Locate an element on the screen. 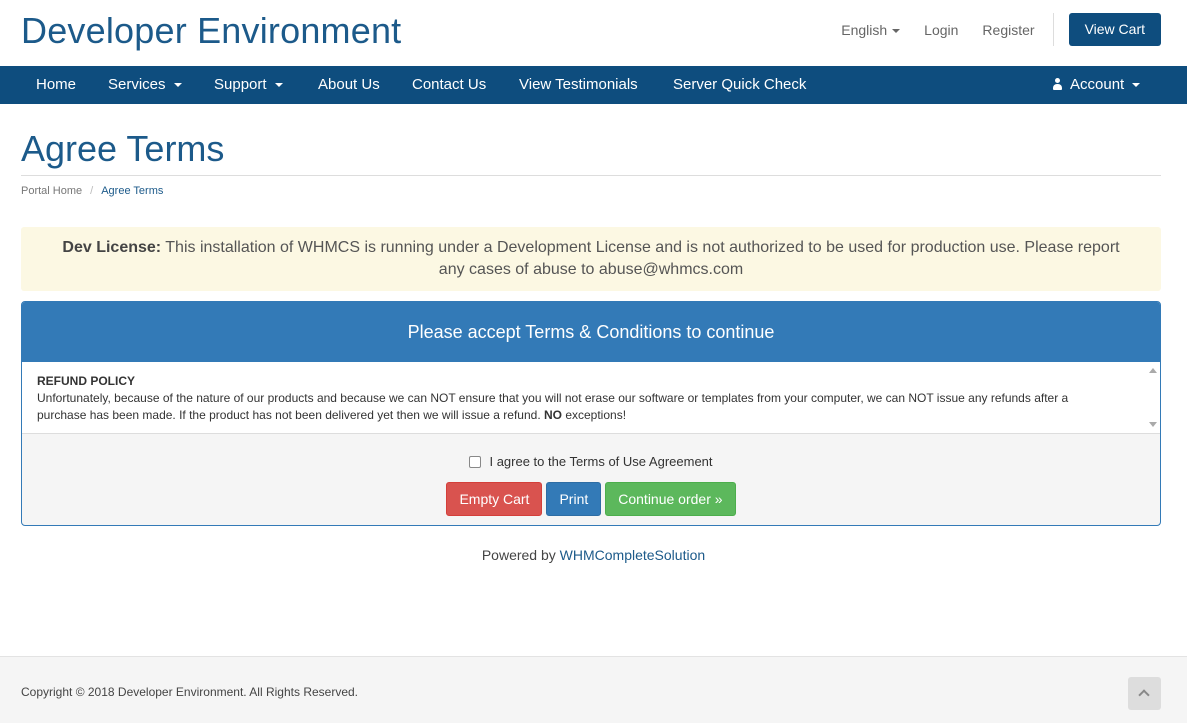  user-icon is located at coordinates (1057, 84).